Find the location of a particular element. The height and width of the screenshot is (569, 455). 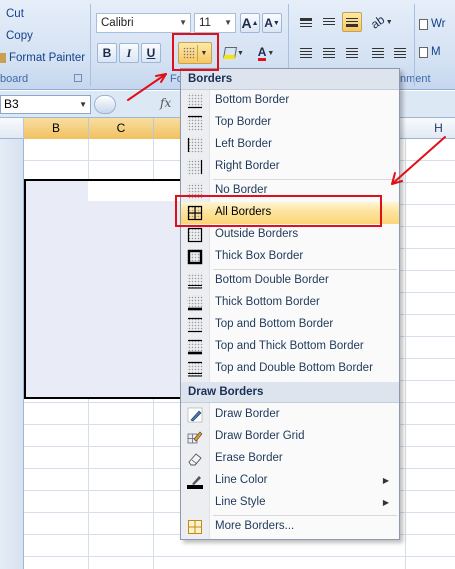

annotation-arrows is located at coordinates (286, 129).